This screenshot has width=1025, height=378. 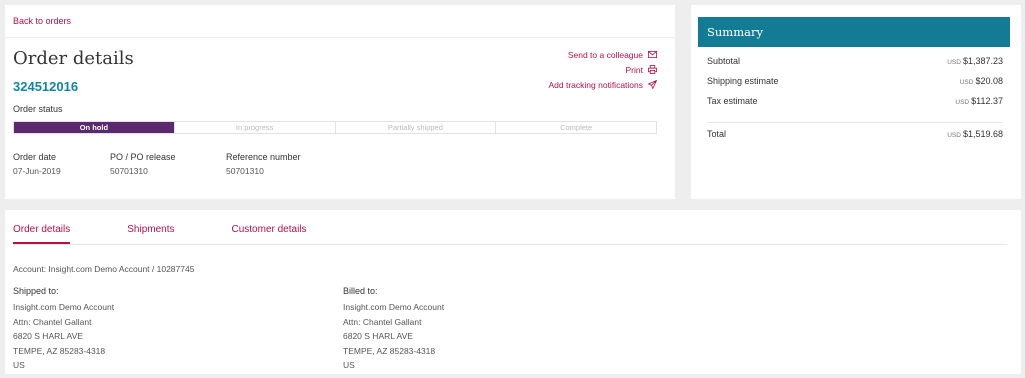 I want to click on order-number: 324512016, so click(x=46, y=86).